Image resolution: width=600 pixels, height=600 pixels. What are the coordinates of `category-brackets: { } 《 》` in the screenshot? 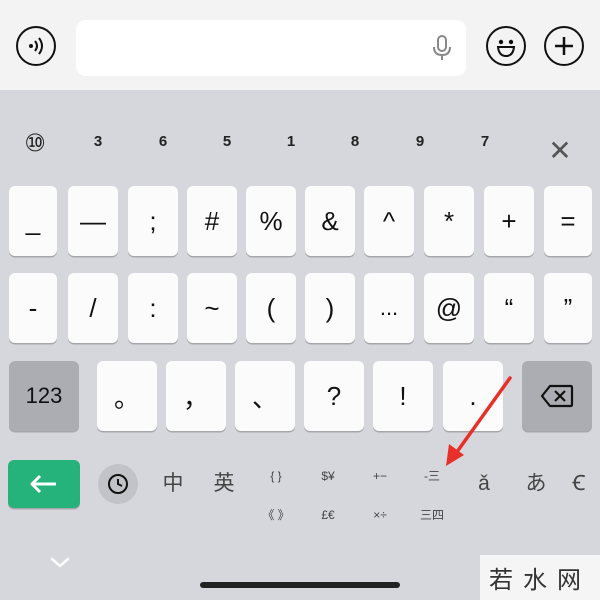 It's located at (276, 495).